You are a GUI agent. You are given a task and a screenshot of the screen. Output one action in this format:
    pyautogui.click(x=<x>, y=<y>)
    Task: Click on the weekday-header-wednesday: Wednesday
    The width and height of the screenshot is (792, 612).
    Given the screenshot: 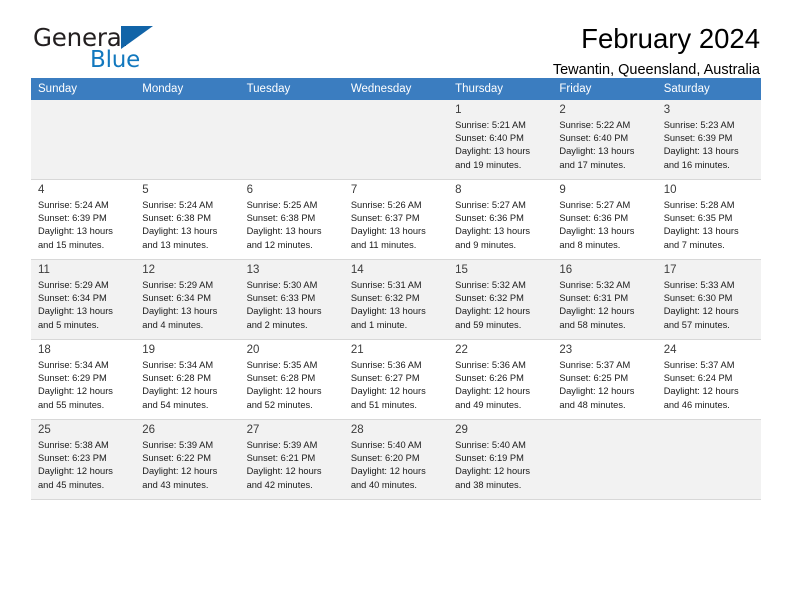 What is the action you would take?
    pyautogui.click(x=396, y=89)
    